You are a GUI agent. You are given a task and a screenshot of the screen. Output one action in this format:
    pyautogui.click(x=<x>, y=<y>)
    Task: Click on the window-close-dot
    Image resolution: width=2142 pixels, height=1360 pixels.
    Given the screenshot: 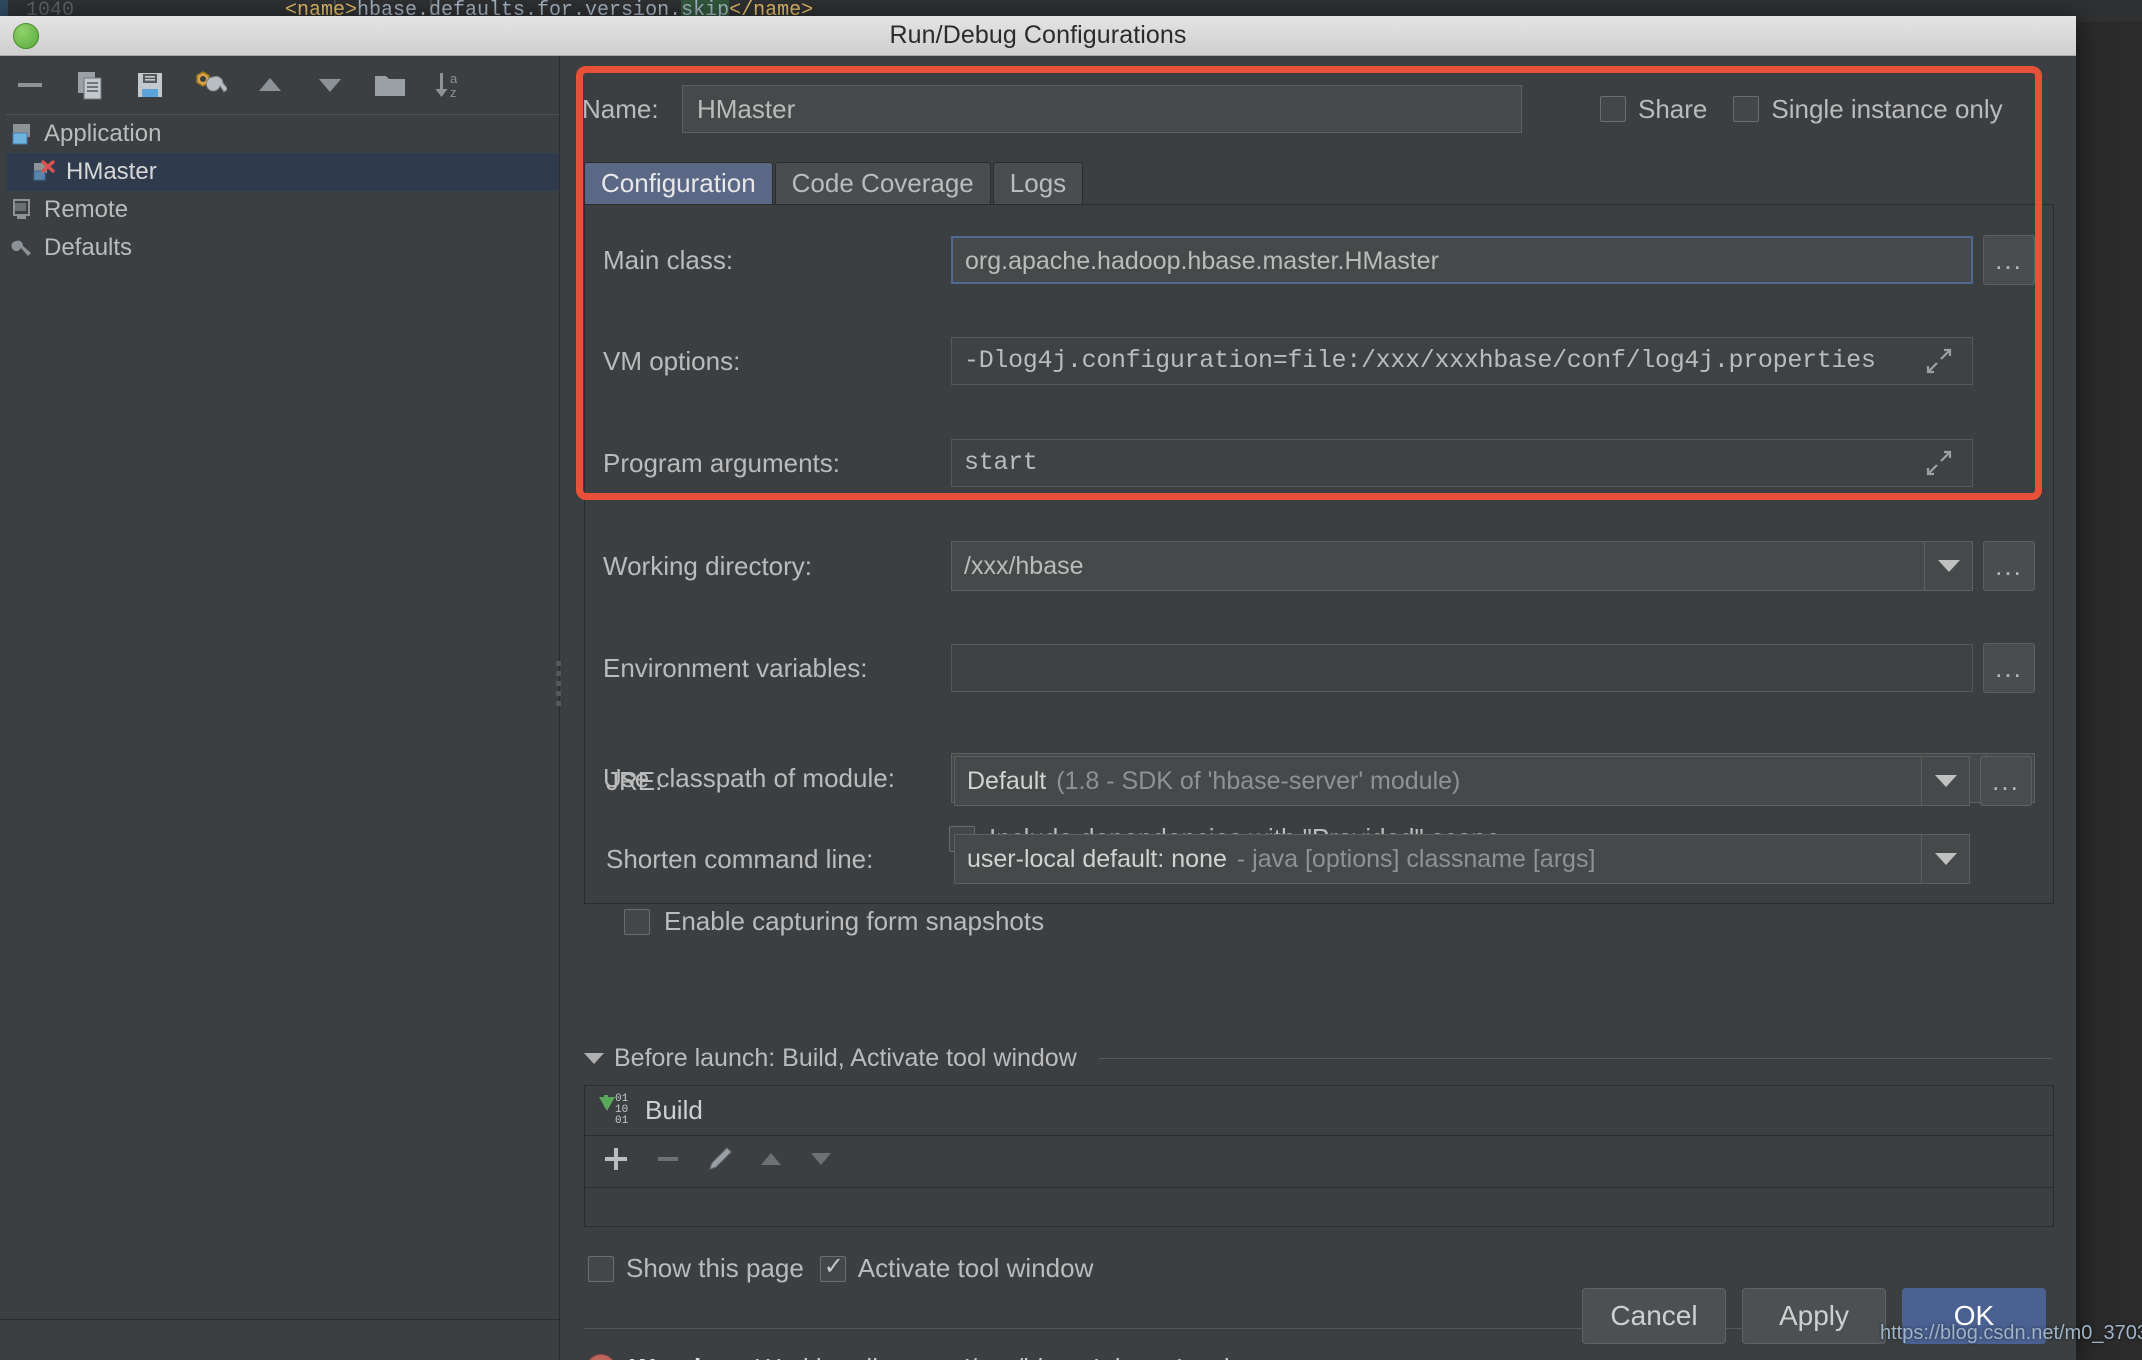 What is the action you would take?
    pyautogui.click(x=26, y=35)
    